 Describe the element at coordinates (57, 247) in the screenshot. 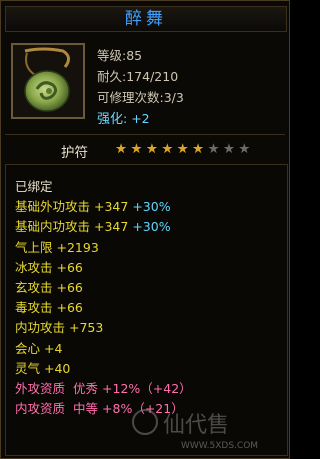

I see `attribute-line: 气上限 +2193` at that location.